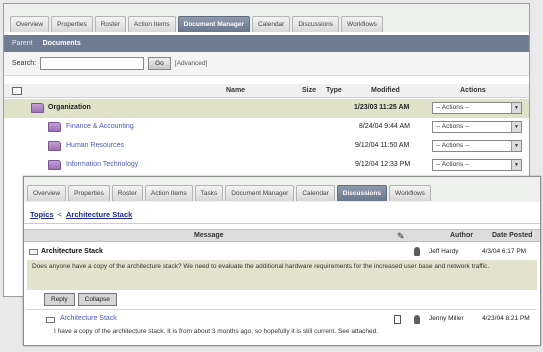  What do you see at coordinates (282, 214) in the screenshot?
I see `breadcrumb: Topics < Architecture Stack` at bounding box center [282, 214].